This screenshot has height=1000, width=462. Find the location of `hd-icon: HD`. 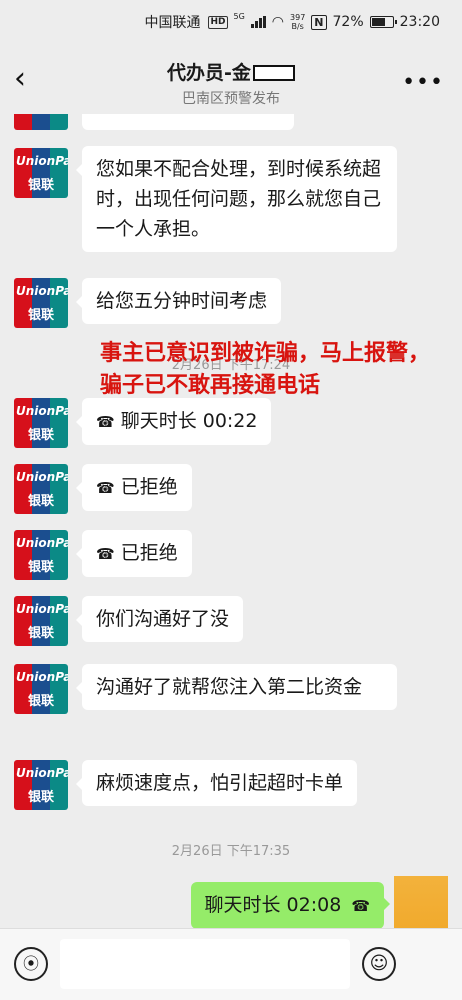

hd-icon: HD is located at coordinates (218, 22).